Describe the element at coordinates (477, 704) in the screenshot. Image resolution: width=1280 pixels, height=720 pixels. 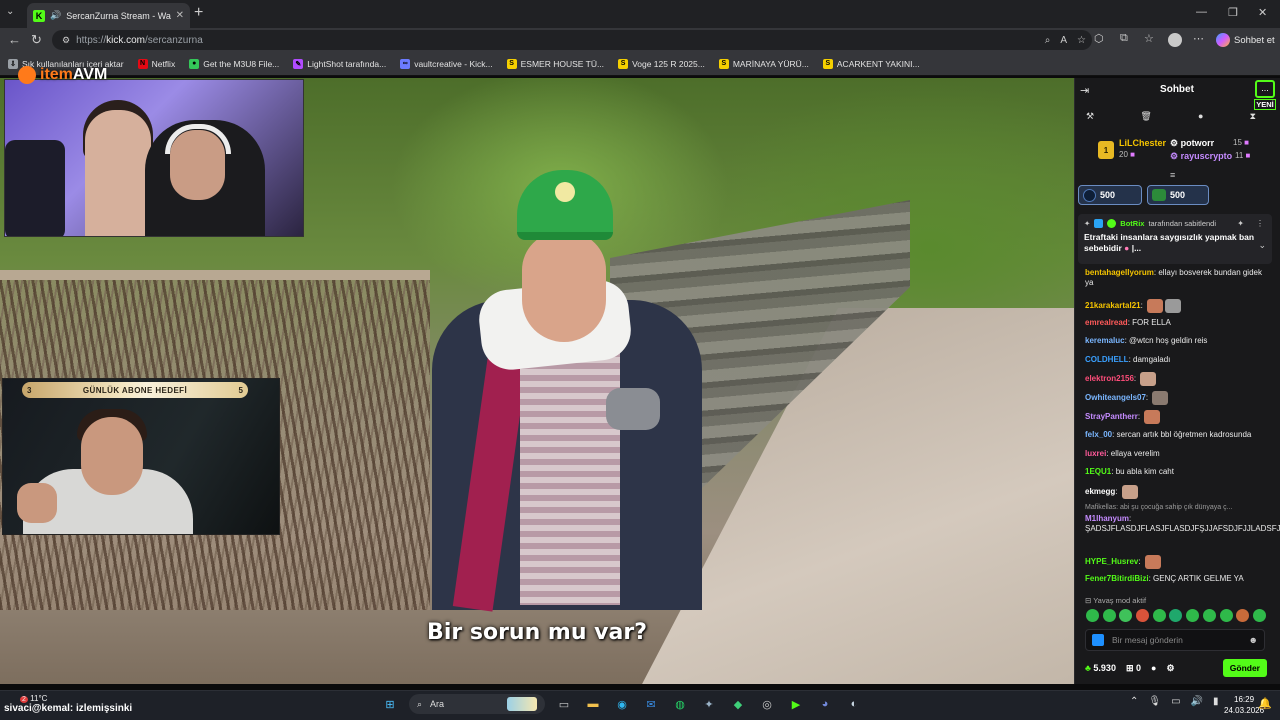
I see `taskbar-search: ⌕ Ara` at that location.